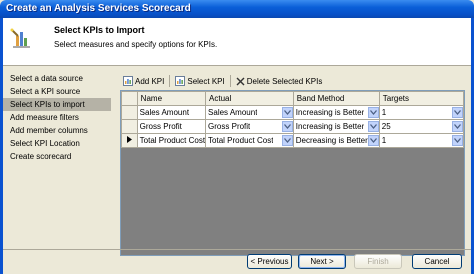 The width and height of the screenshot is (474, 274). What do you see at coordinates (336, 98) in the screenshot?
I see `column-header-band-method: Band Method` at bounding box center [336, 98].